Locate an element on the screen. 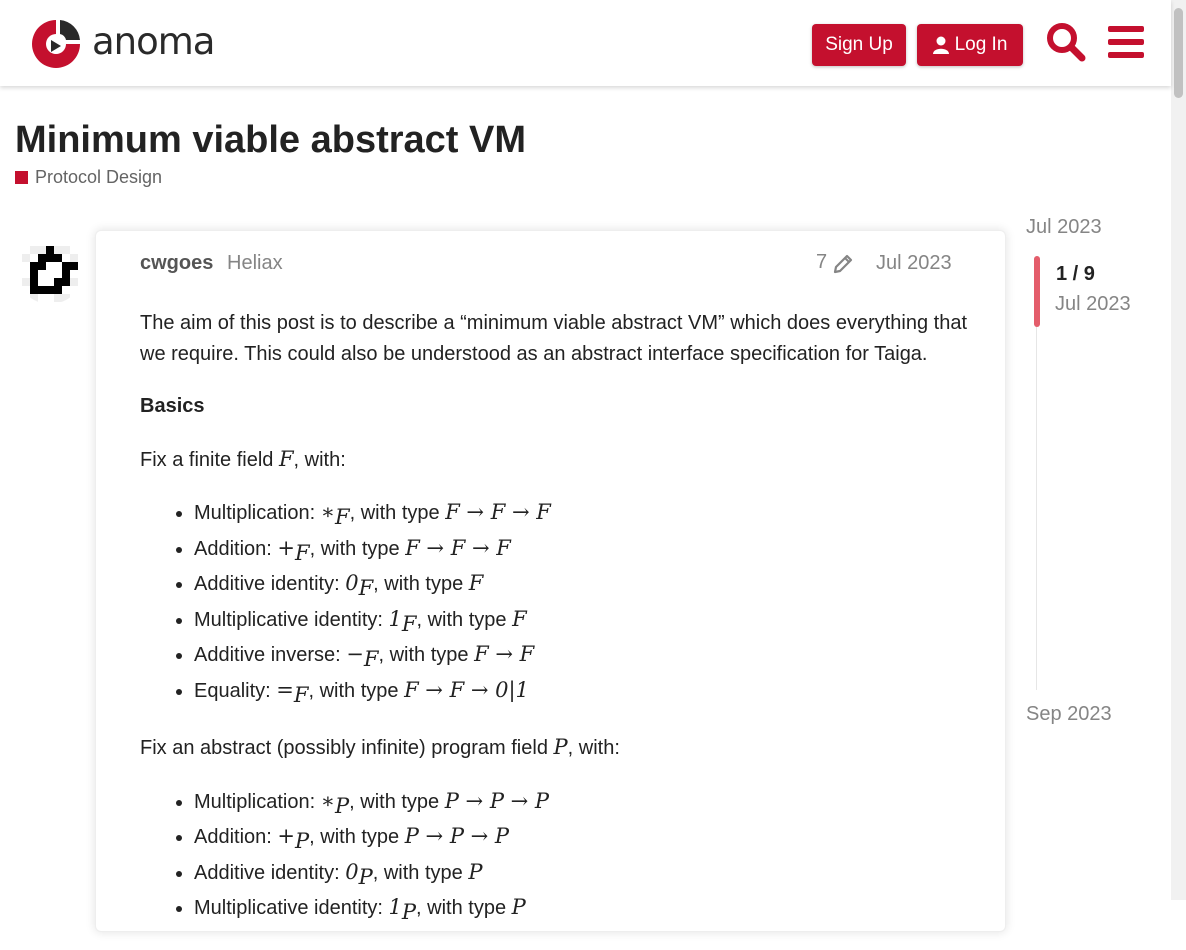 The image size is (1186, 950). search-icon is located at coordinates (1066, 44).